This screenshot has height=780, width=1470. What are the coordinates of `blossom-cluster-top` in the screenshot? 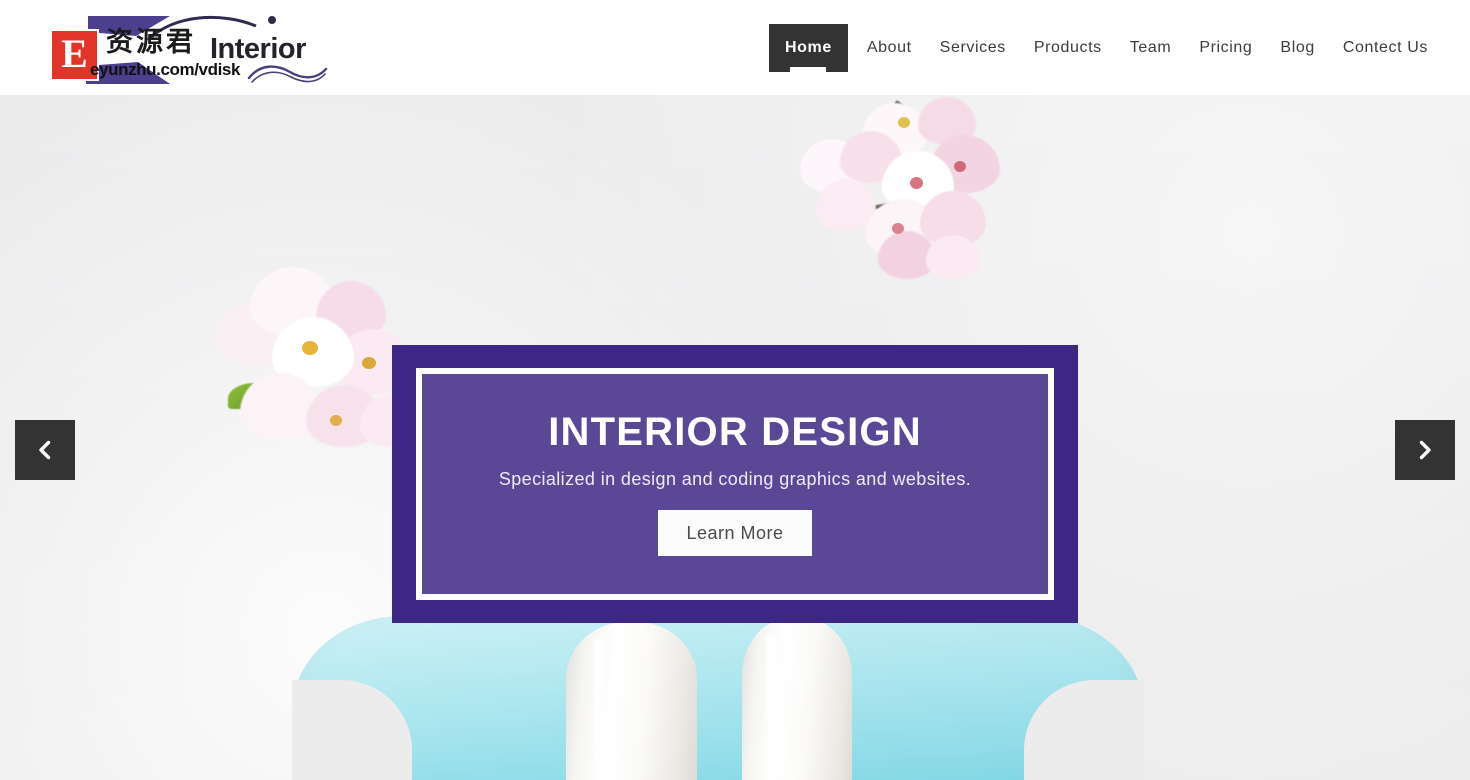 It's located at (895, 190).